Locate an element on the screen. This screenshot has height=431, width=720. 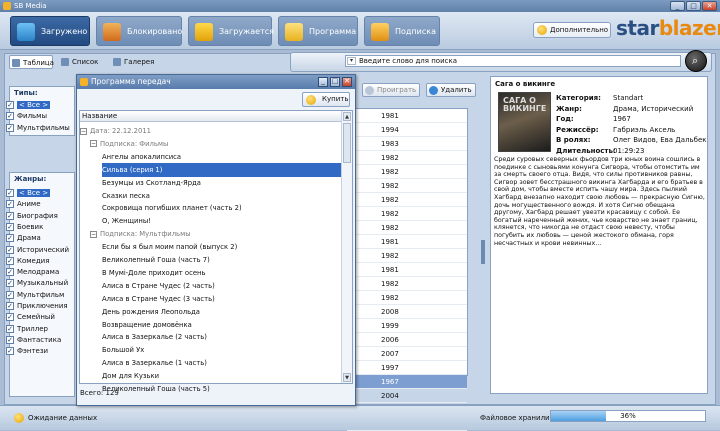
checkbox-item: ✓ Семейный is located at coordinates (30, 317).